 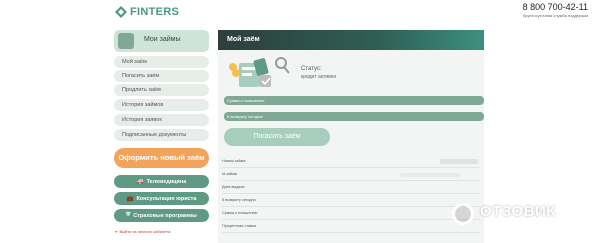 I want to click on shield-icon: ⛨, so click(x=128, y=215).